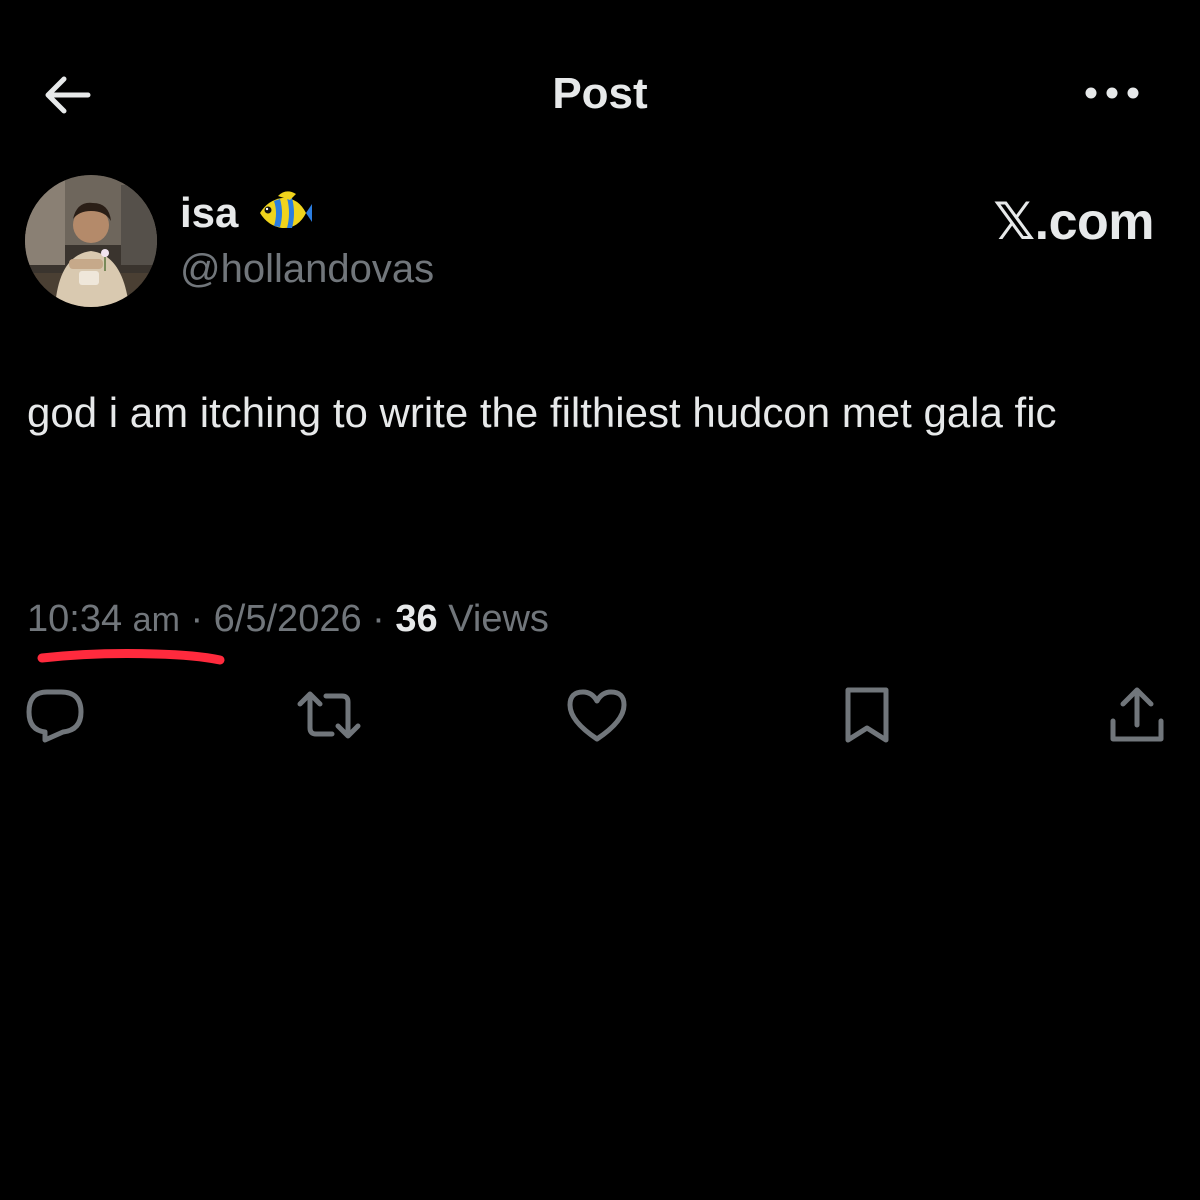 This screenshot has height=1200, width=1200. I want to click on more-horizontal-icon, so click(1112, 93).